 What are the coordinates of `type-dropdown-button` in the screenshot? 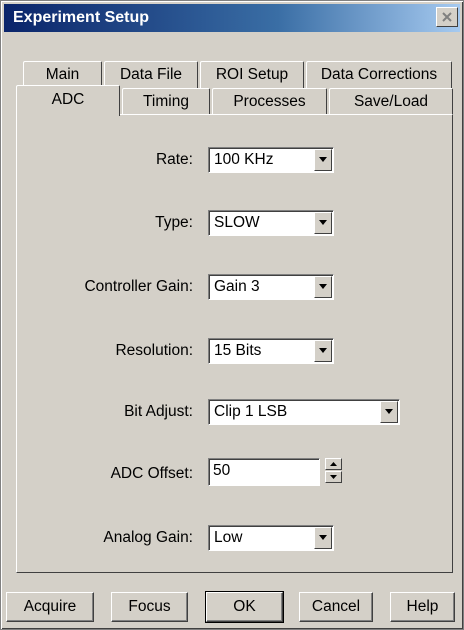 It's located at (323, 223).